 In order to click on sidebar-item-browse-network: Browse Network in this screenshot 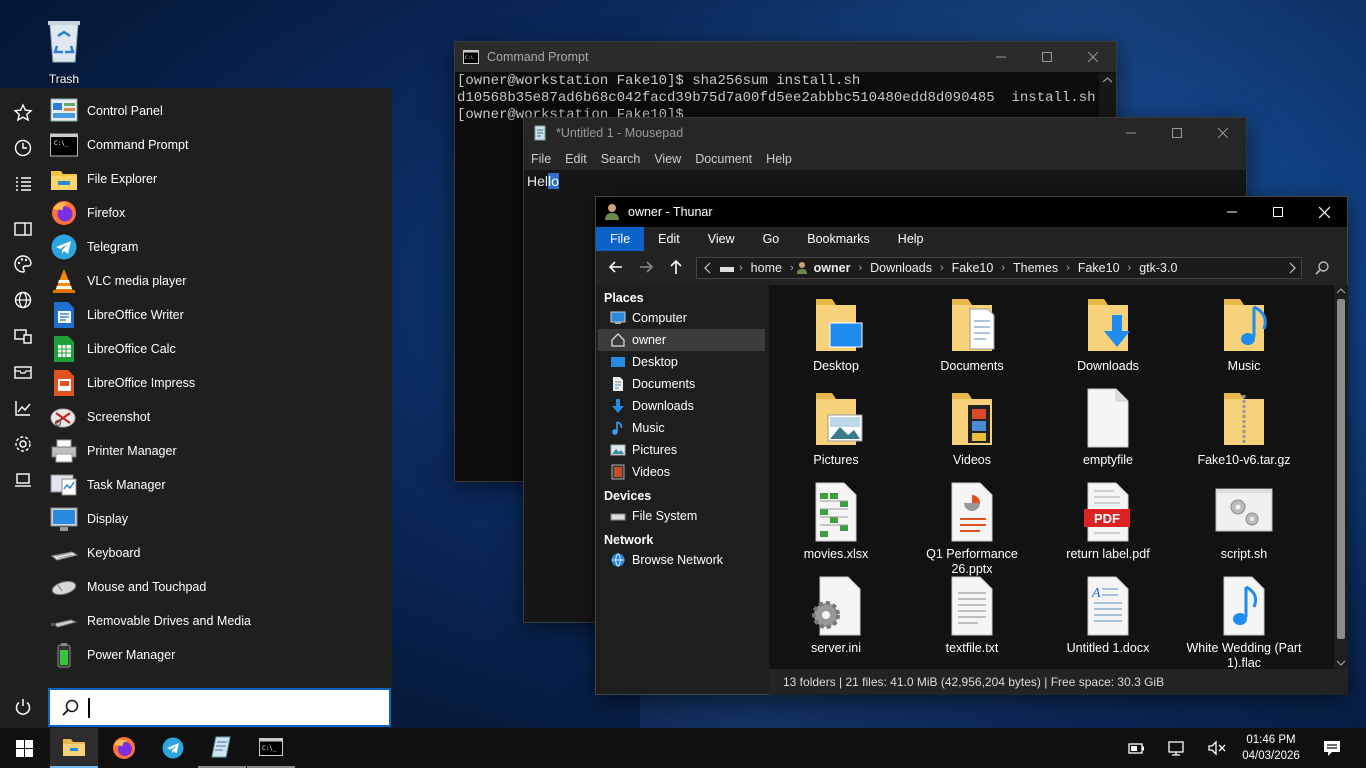, I will do `click(681, 560)`.